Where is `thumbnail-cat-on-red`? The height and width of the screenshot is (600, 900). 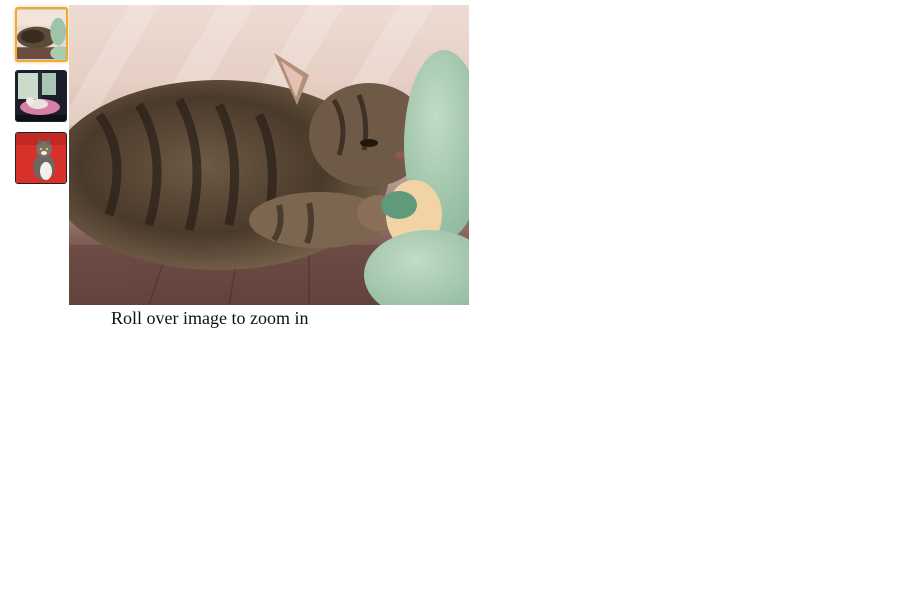 thumbnail-cat-on-red is located at coordinates (41, 158).